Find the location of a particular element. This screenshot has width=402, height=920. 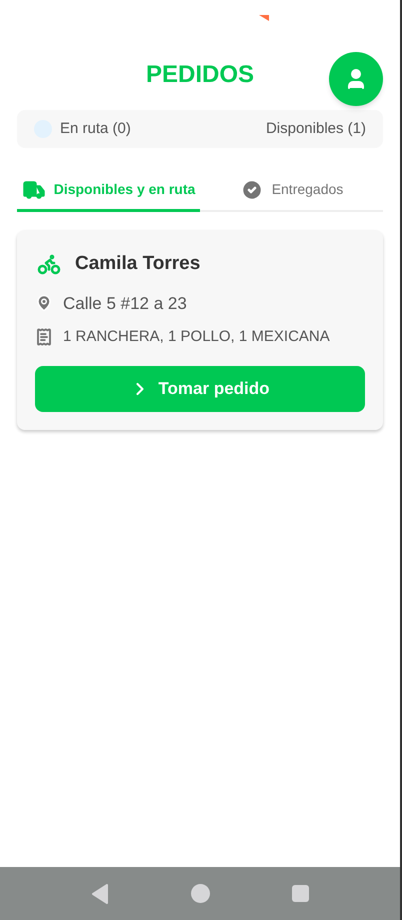

tab: Entregados is located at coordinates (291, 191).